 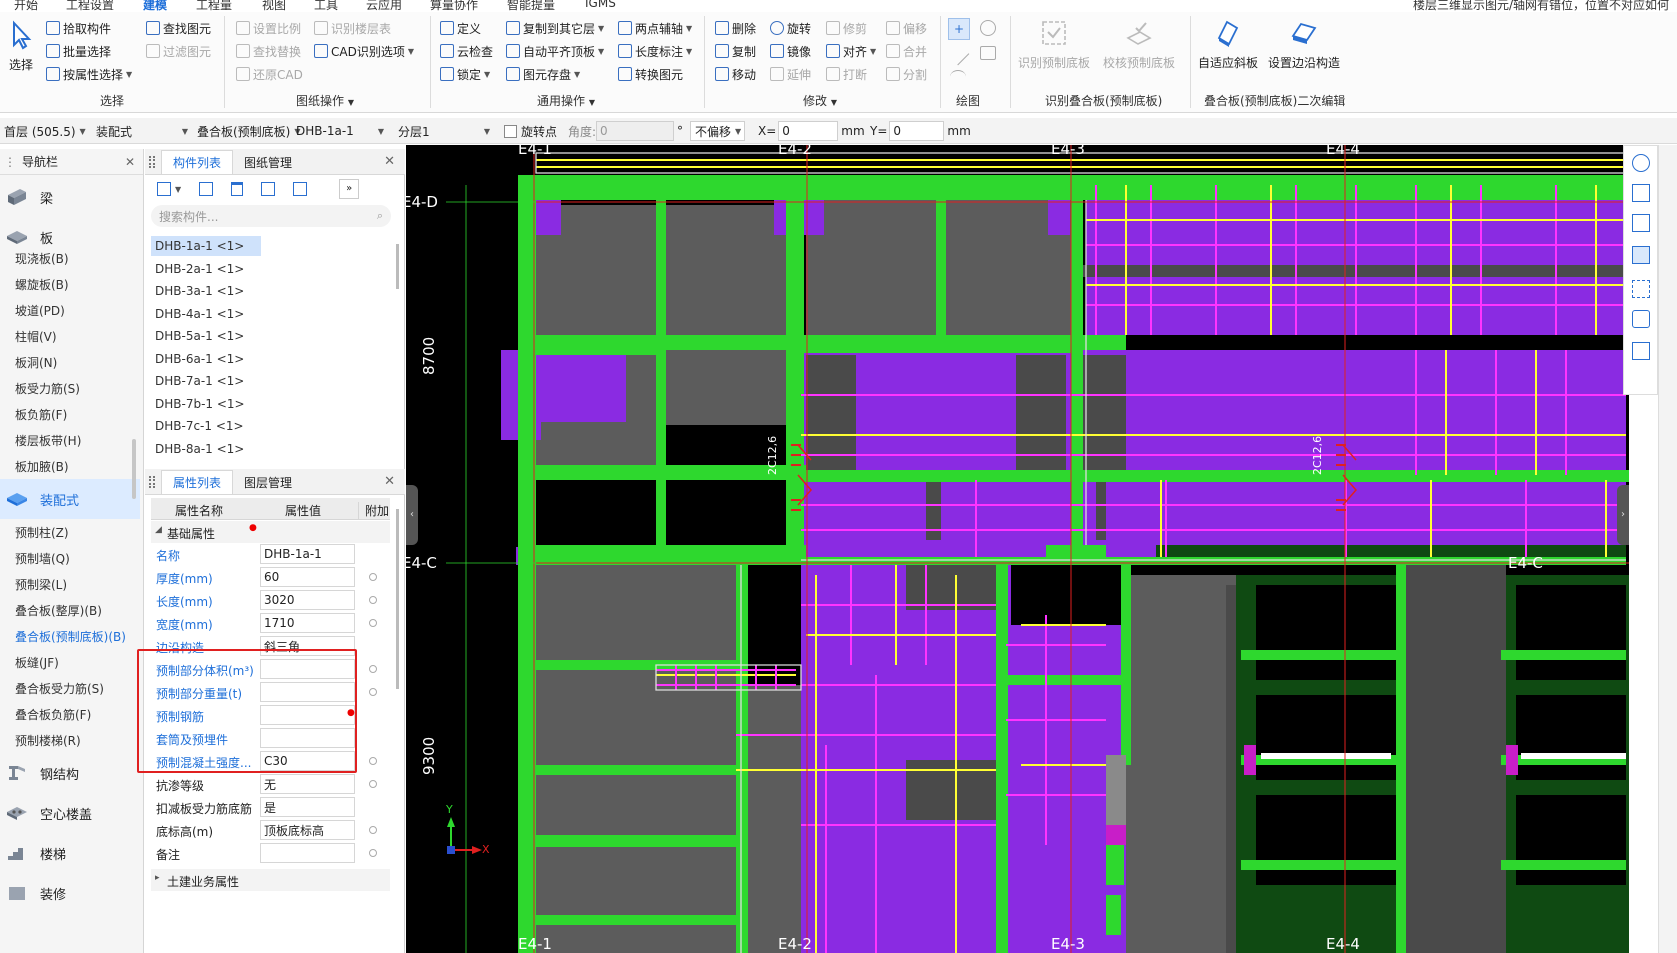 What do you see at coordinates (300, 189) in the screenshot?
I see `sort-icon` at bounding box center [300, 189].